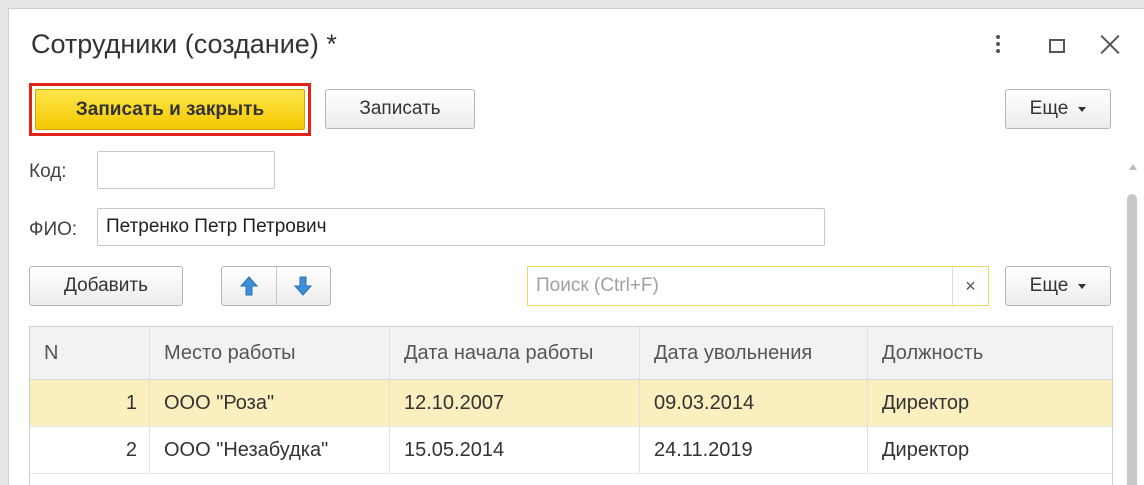 The width and height of the screenshot is (1144, 485). What do you see at coordinates (1132, 339) in the screenshot?
I see `scroll-thumb` at bounding box center [1132, 339].